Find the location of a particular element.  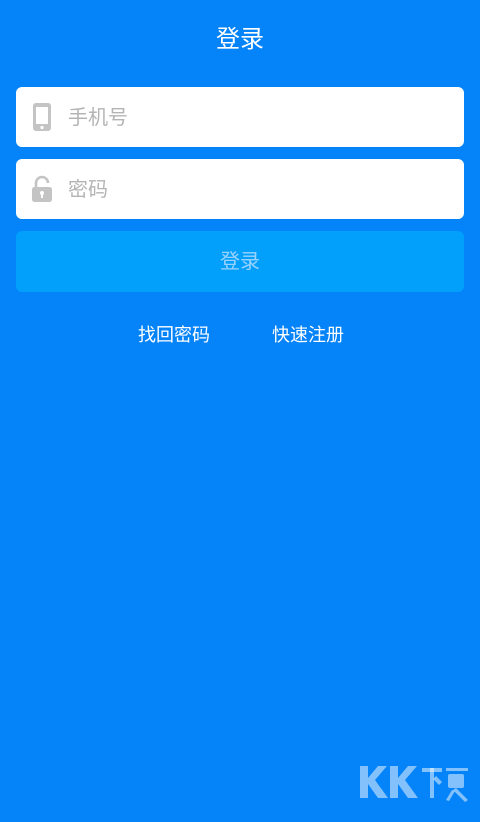

lock-icon is located at coordinates (42, 188).